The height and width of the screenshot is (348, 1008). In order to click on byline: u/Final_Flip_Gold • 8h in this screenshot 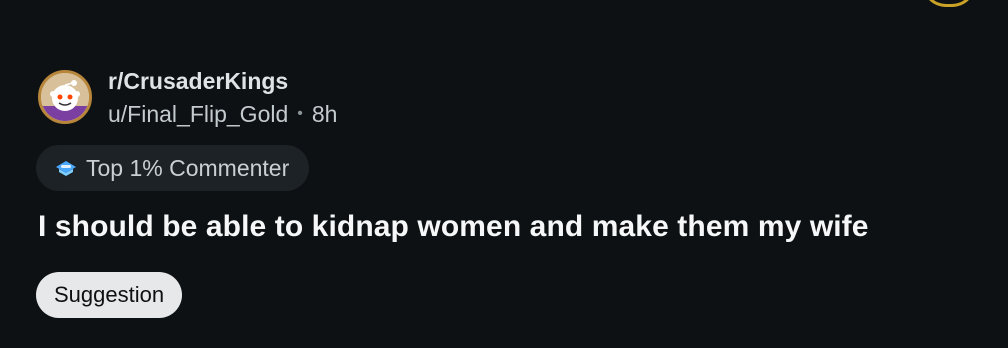, I will do `click(222, 114)`.